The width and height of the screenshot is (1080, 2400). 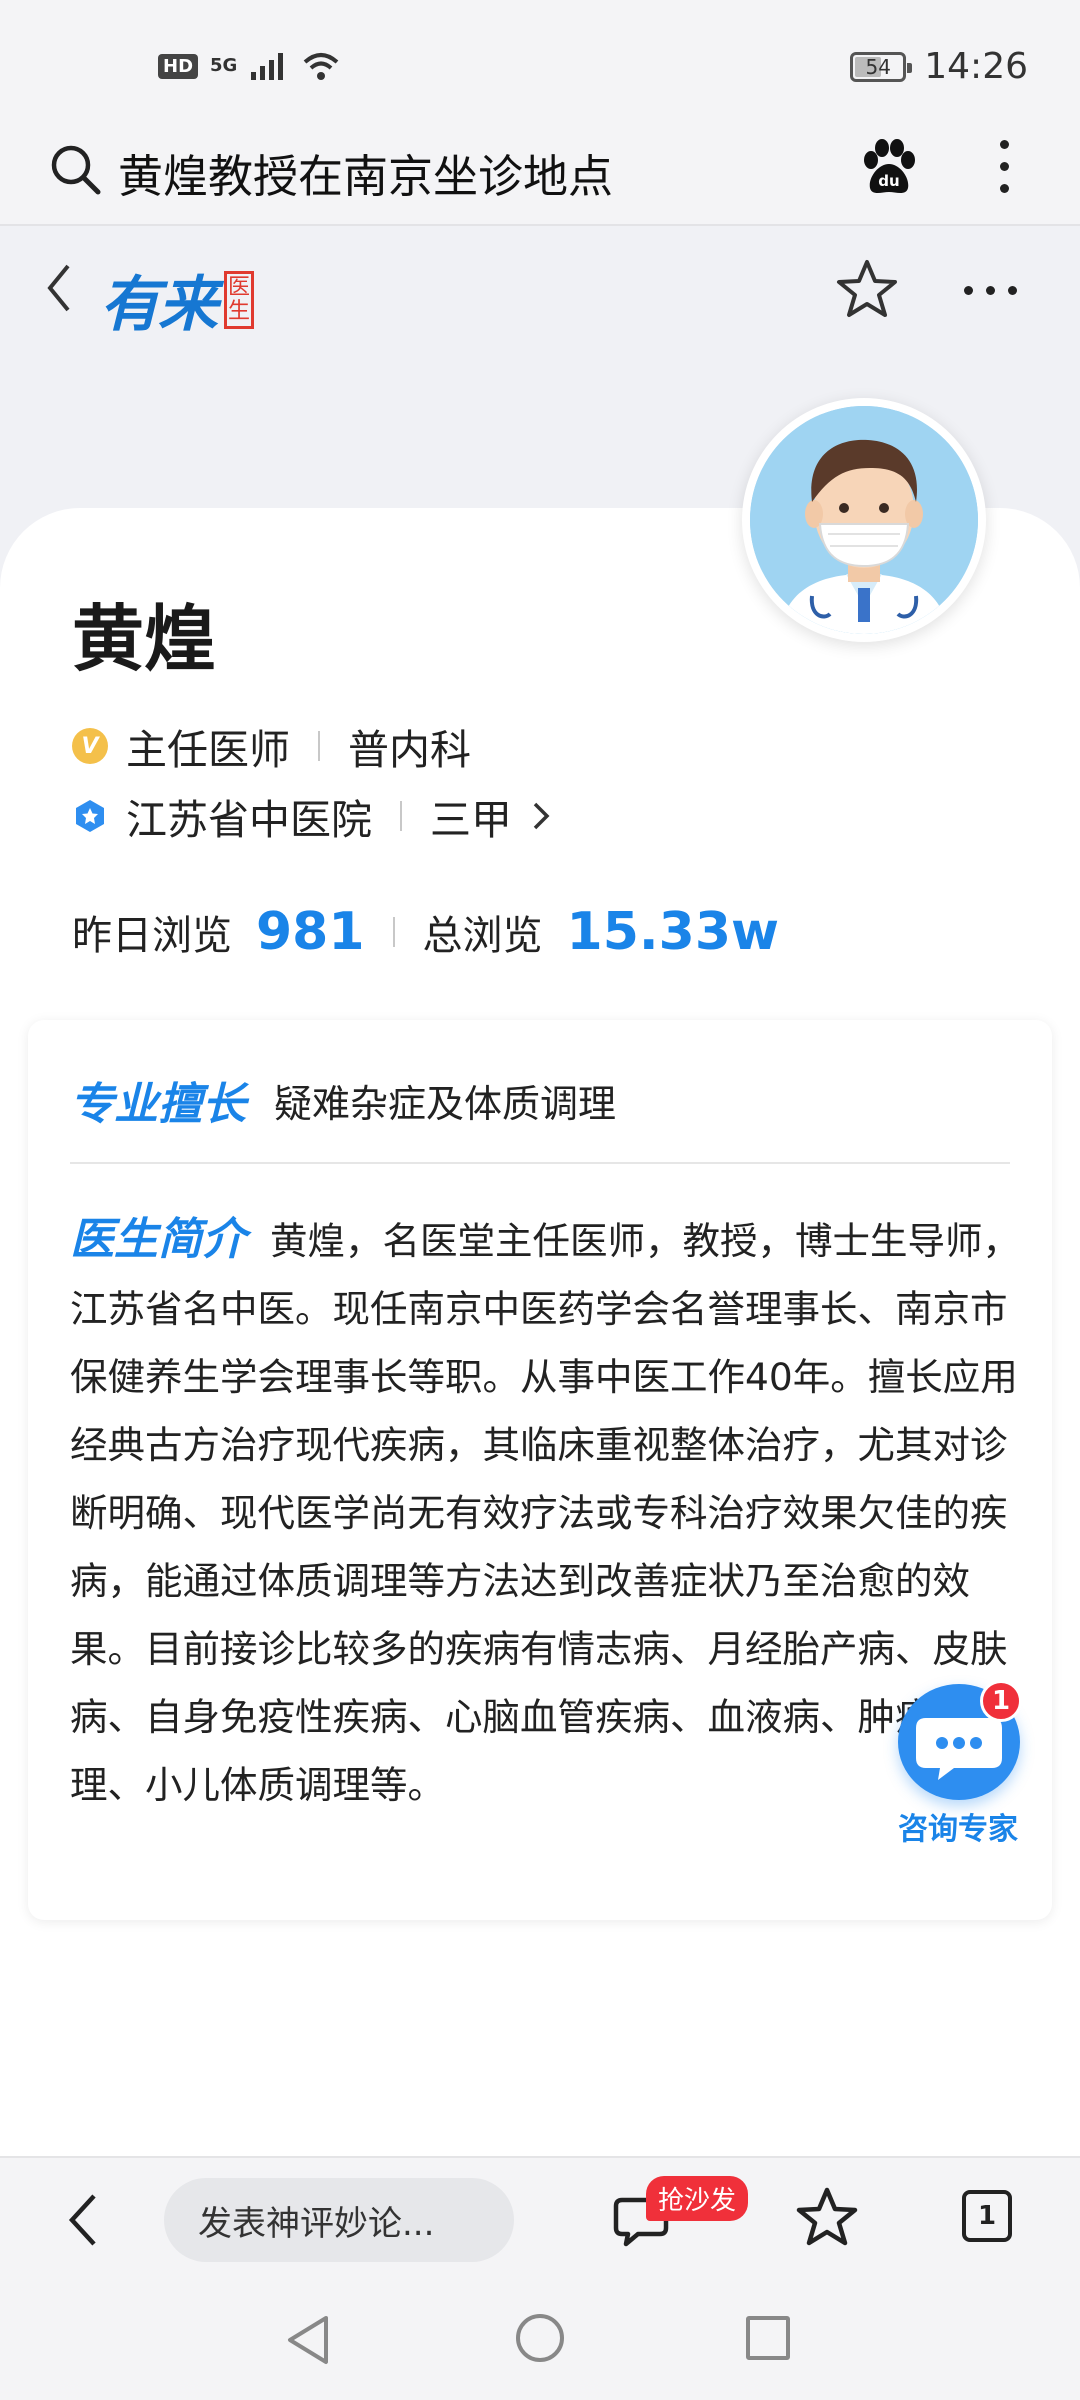 What do you see at coordinates (321, 66) in the screenshot?
I see `wifi-icon` at bounding box center [321, 66].